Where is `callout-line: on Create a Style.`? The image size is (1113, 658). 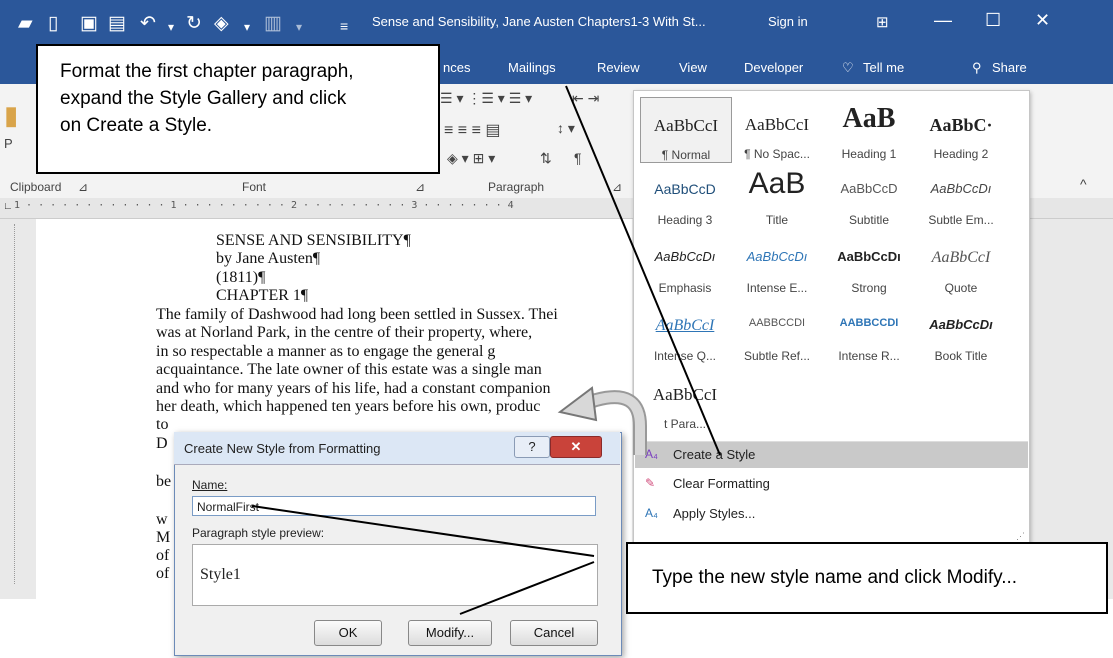
callout-line: on Create a Style. is located at coordinates (136, 125).